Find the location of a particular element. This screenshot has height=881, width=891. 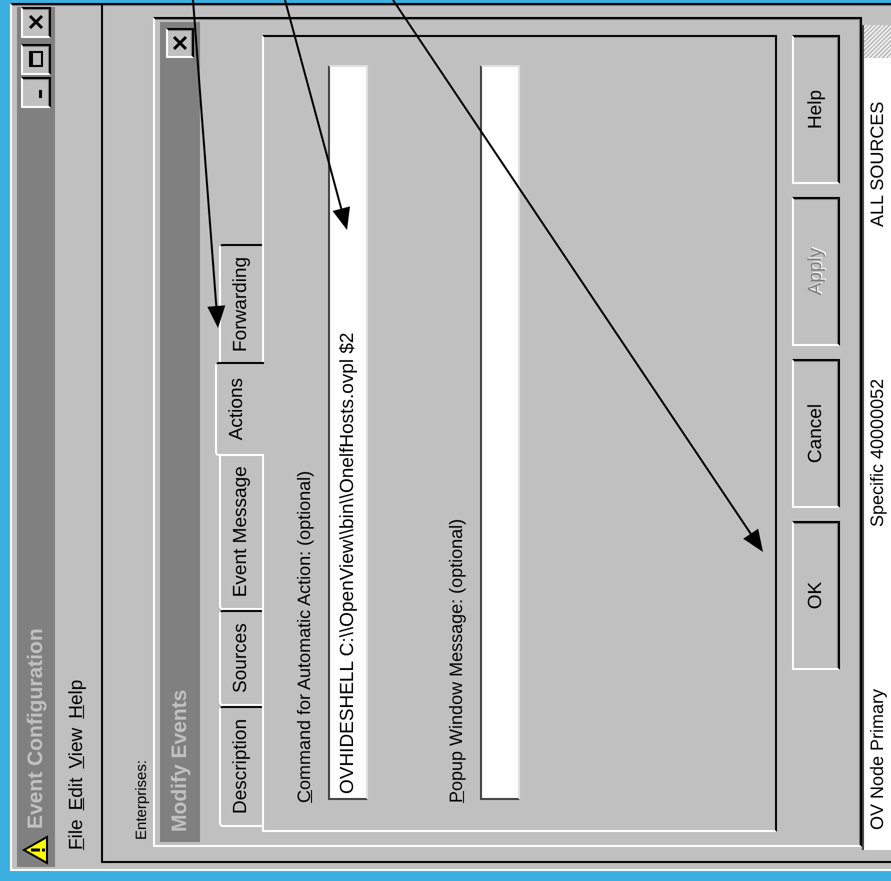

menu-item: Edit is located at coordinates (76, 794).